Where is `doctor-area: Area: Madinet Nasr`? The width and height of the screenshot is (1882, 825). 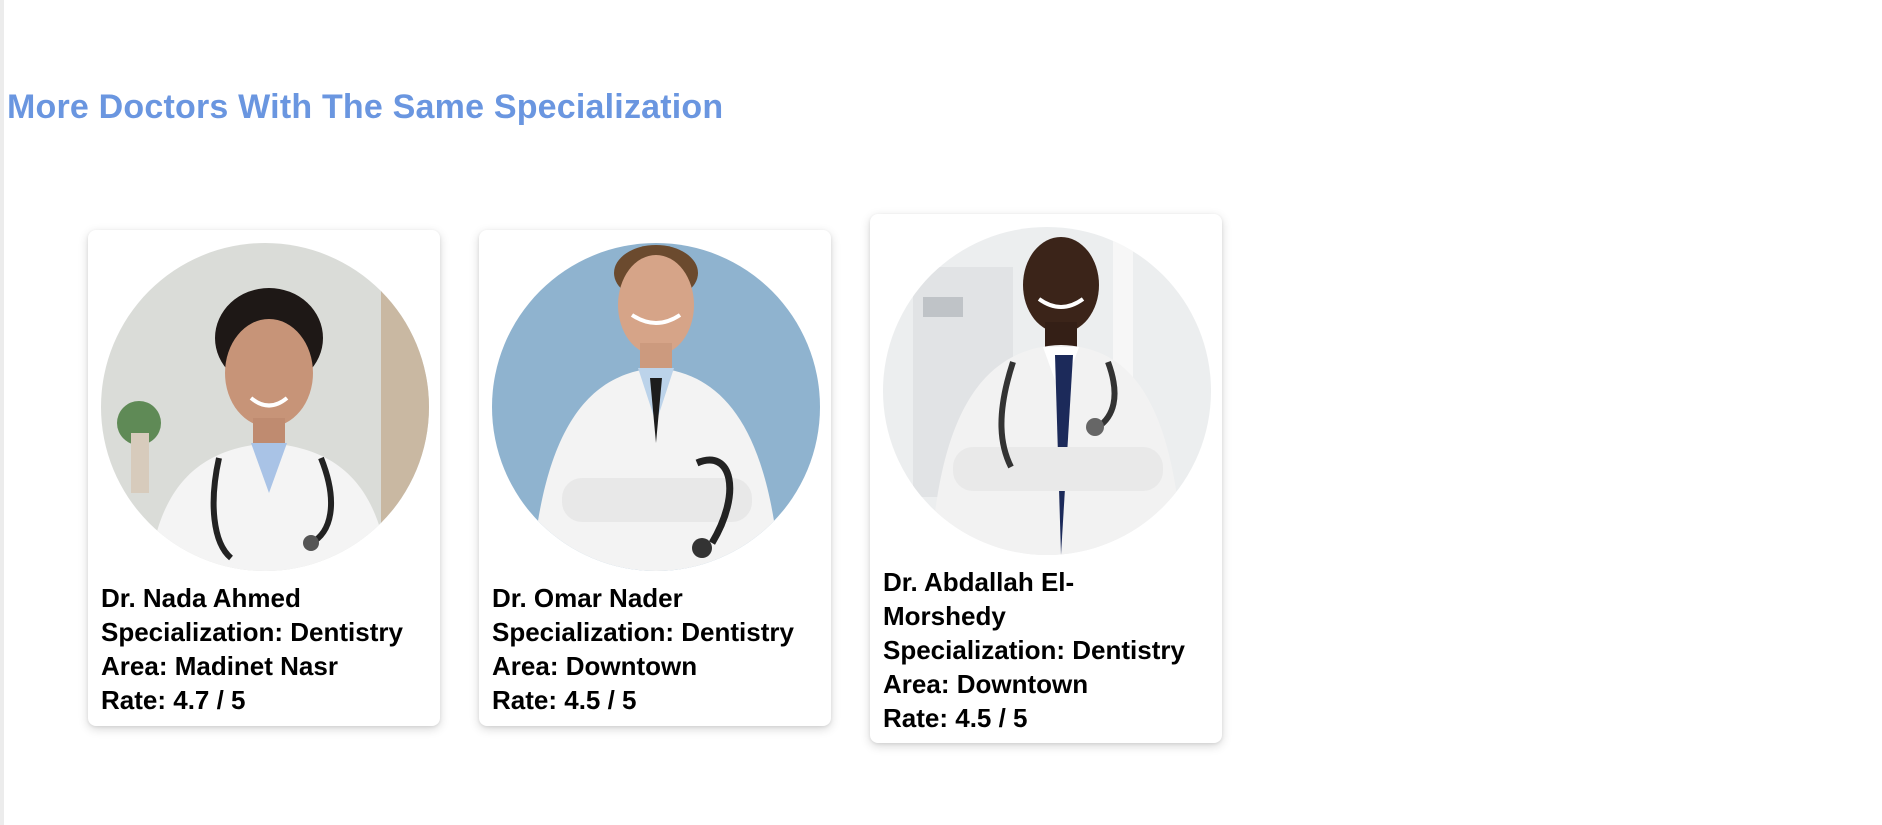 doctor-area: Area: Madinet Nasr is located at coordinates (219, 666).